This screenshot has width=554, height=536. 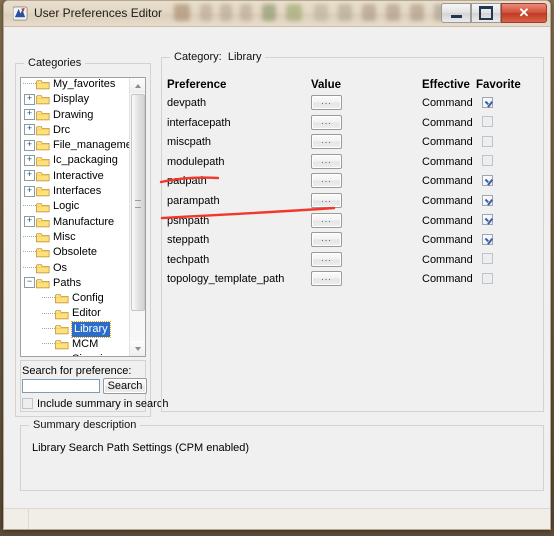 What do you see at coordinates (351, 202) in the screenshot?
I see `preference-row: parampath... Command` at bounding box center [351, 202].